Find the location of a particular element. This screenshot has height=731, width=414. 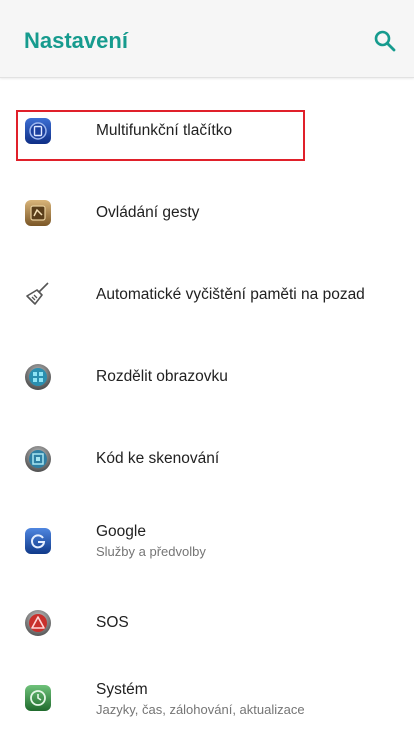

page-title: Nastavení is located at coordinates (76, 40).